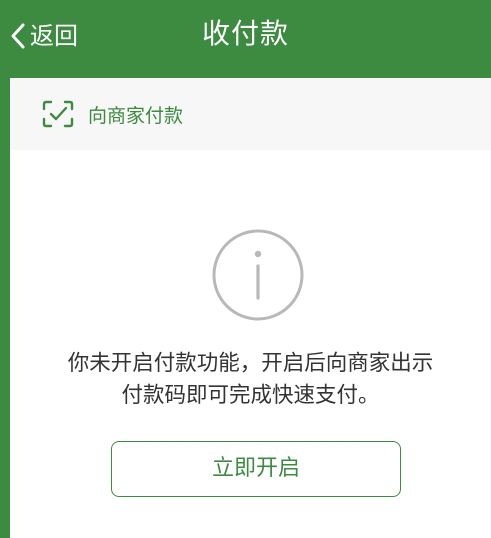 This screenshot has width=491, height=538. Describe the element at coordinates (245, 33) in the screenshot. I see `page-title: 收付款` at that location.